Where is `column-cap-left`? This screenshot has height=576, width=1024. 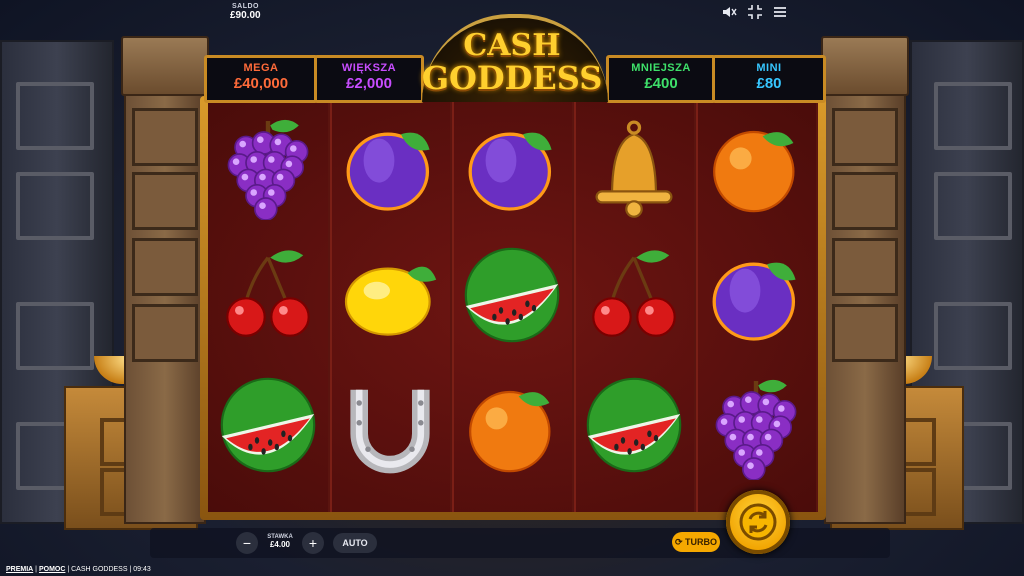 column-cap-left is located at coordinates (165, 66).